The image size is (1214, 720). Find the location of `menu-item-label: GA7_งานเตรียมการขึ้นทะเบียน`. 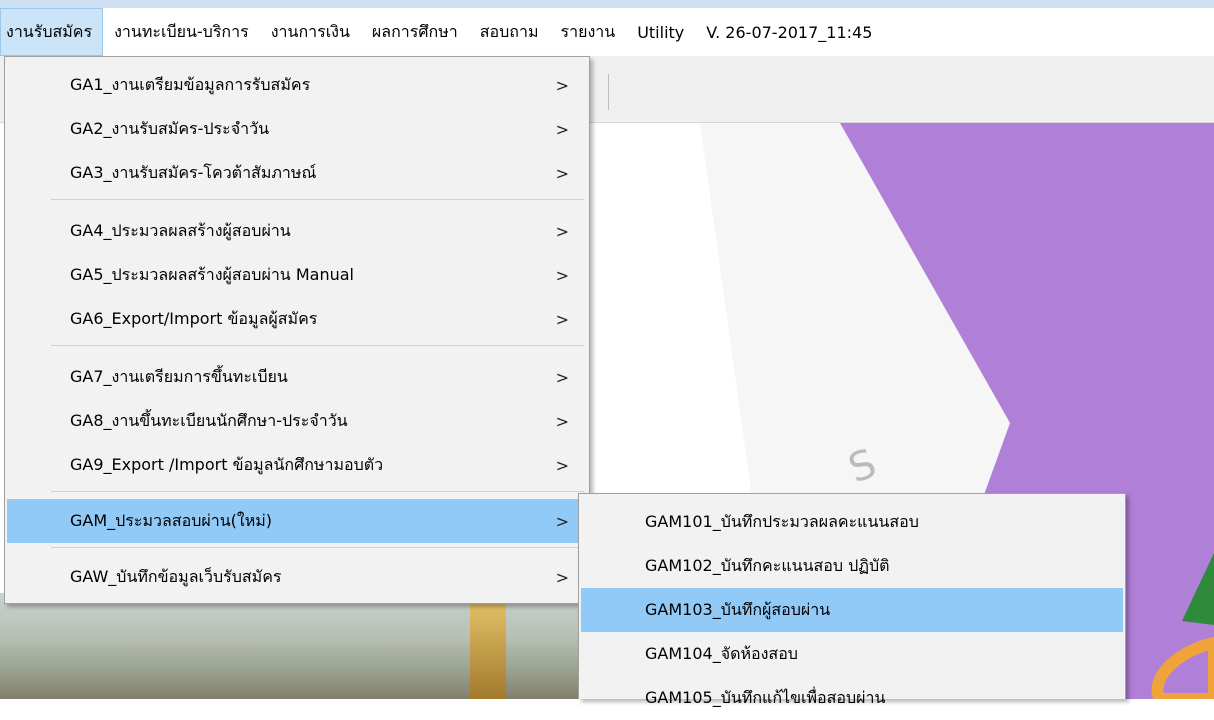

menu-item-label: GA7_งานเตรียมการขึ้นทะเบียน is located at coordinates (179, 376).